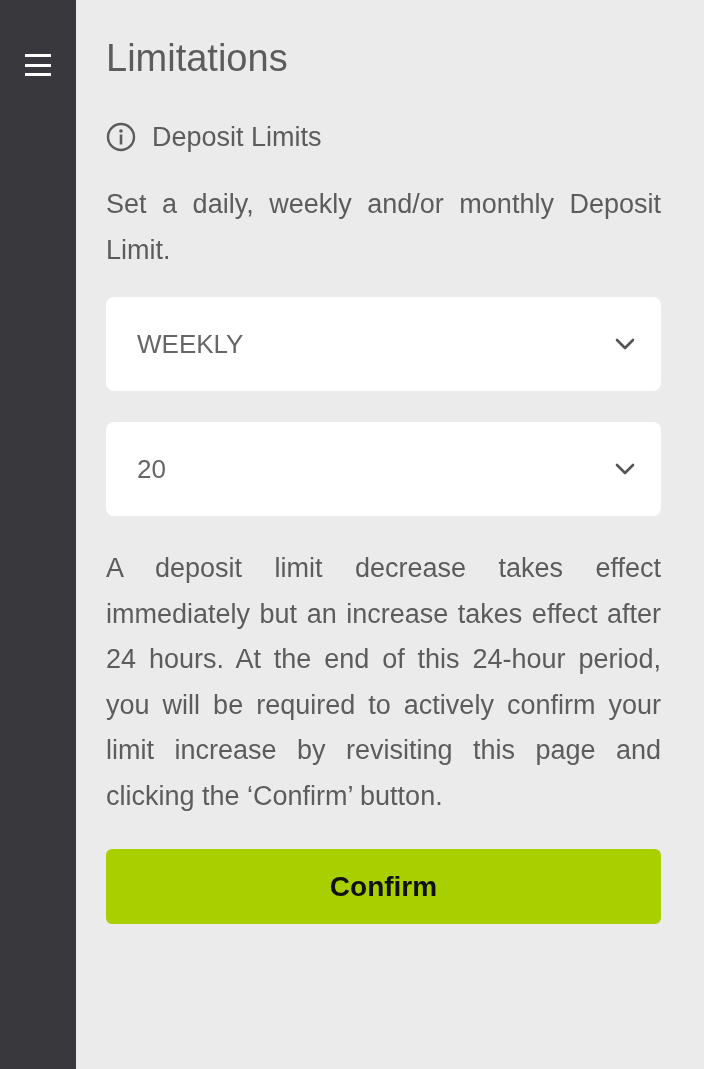 The height and width of the screenshot is (1069, 704). What do you see at coordinates (197, 58) in the screenshot?
I see `page-title: Limitations` at bounding box center [197, 58].